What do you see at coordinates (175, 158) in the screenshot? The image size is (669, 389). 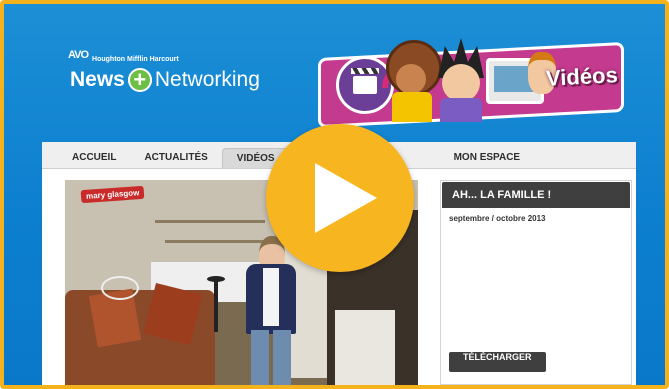 I see `tab-actualites: ACTUALITÉS` at bounding box center [175, 158].